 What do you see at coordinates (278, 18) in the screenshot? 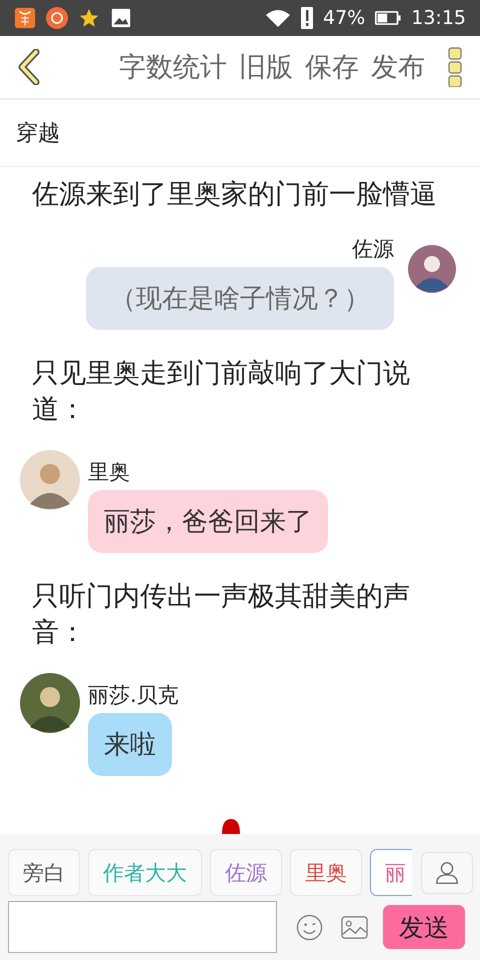
I see `wifi-icon` at bounding box center [278, 18].